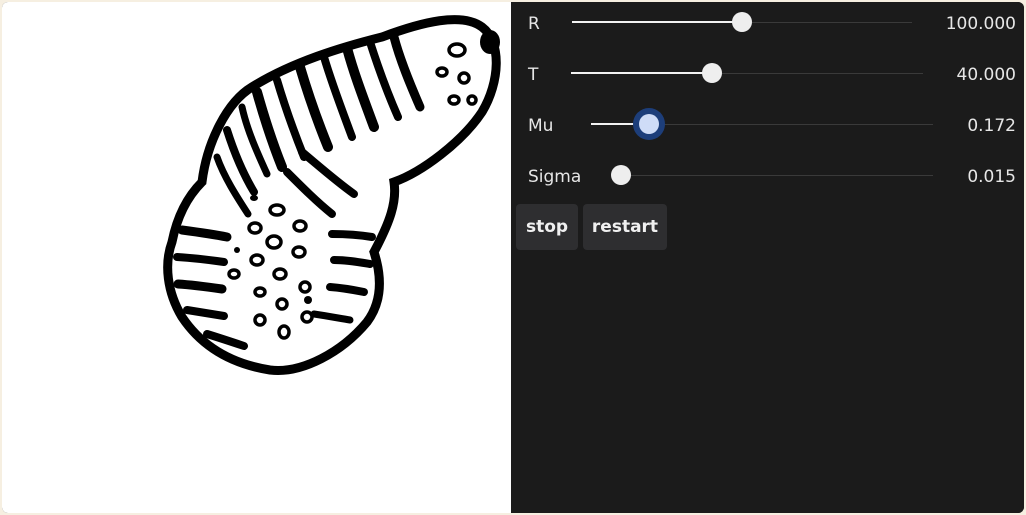 This screenshot has height=515, width=1026. What do you see at coordinates (625, 227) in the screenshot?
I see `restart-button: restart` at bounding box center [625, 227].